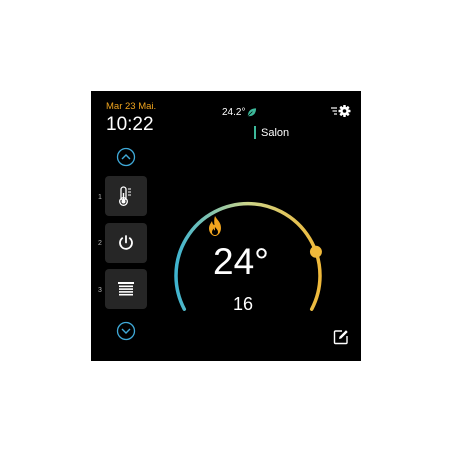 The image size is (452, 452). Describe the element at coordinates (131, 106) in the screenshot. I see `date-label: Mar 23 Mai.` at that location.